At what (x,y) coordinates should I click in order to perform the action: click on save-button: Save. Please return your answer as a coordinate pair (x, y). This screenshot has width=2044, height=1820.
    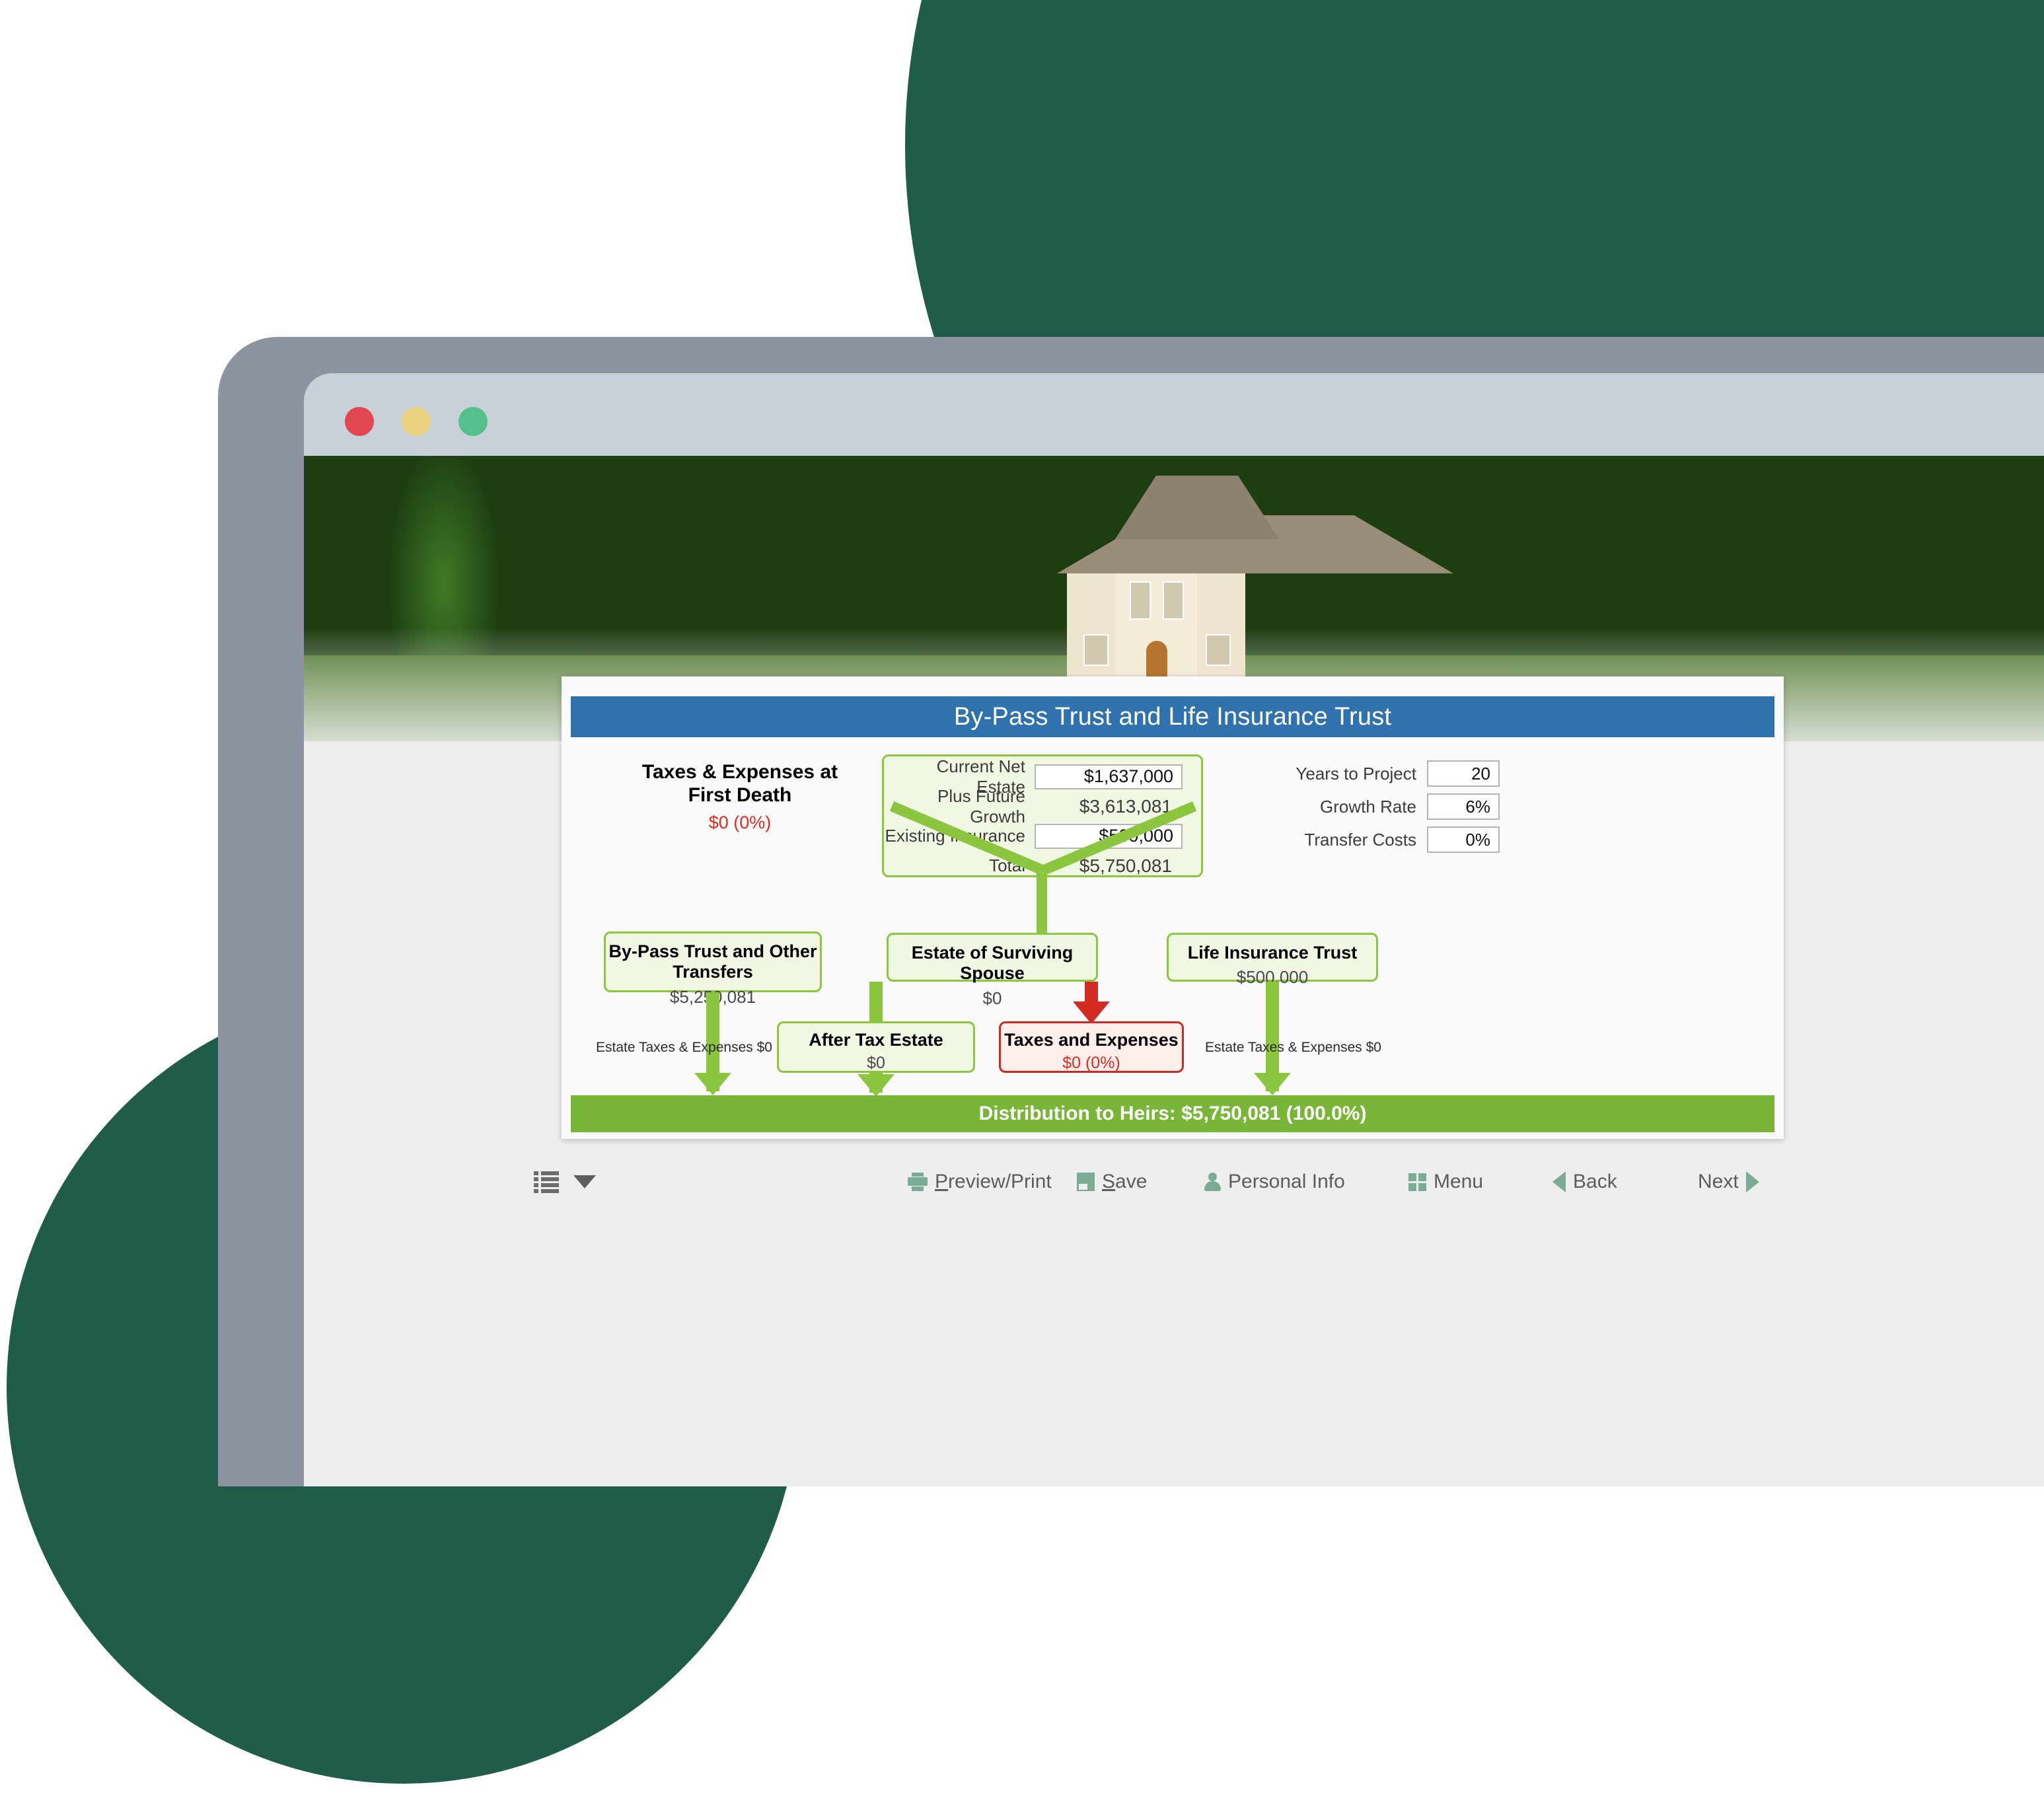
    Looking at the image, I should click on (1112, 1182).